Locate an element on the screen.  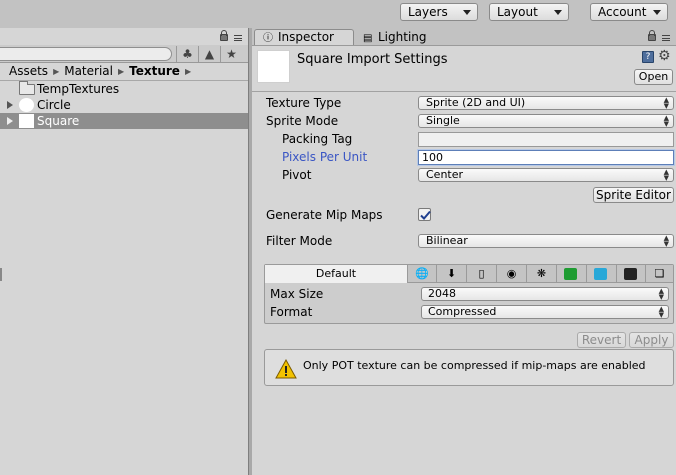
sprite-mode-value: Single is located at coordinates (443, 120).